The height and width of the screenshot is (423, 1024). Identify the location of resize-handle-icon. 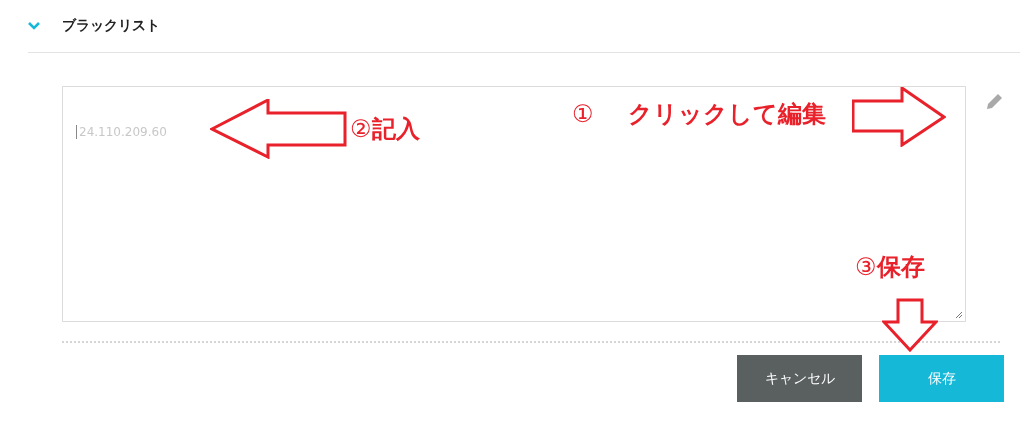
(959, 315).